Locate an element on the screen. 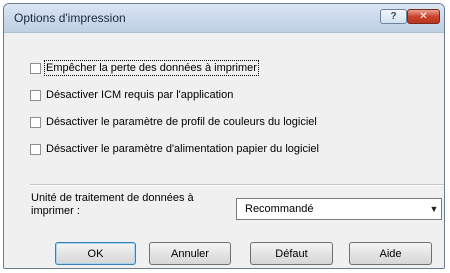 This screenshot has height=273, width=450. ok-button: OK is located at coordinates (95, 253).